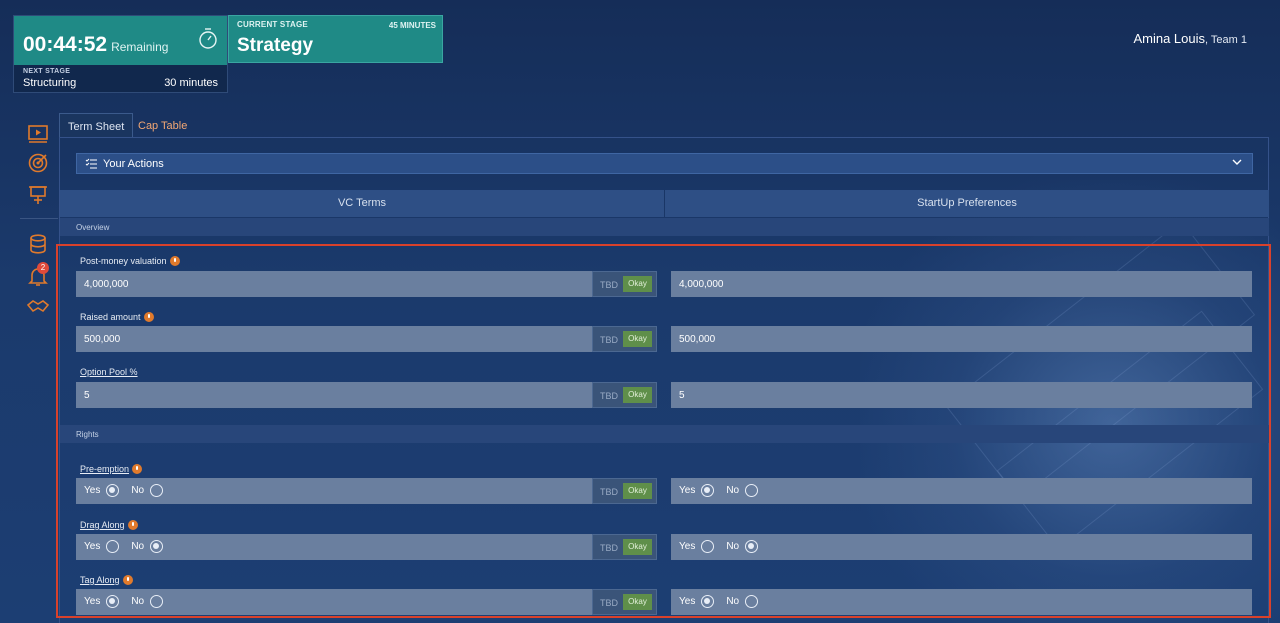 The image size is (1280, 623). What do you see at coordinates (162, 125) in the screenshot?
I see `tab-cap-table: Cap Table` at bounding box center [162, 125].